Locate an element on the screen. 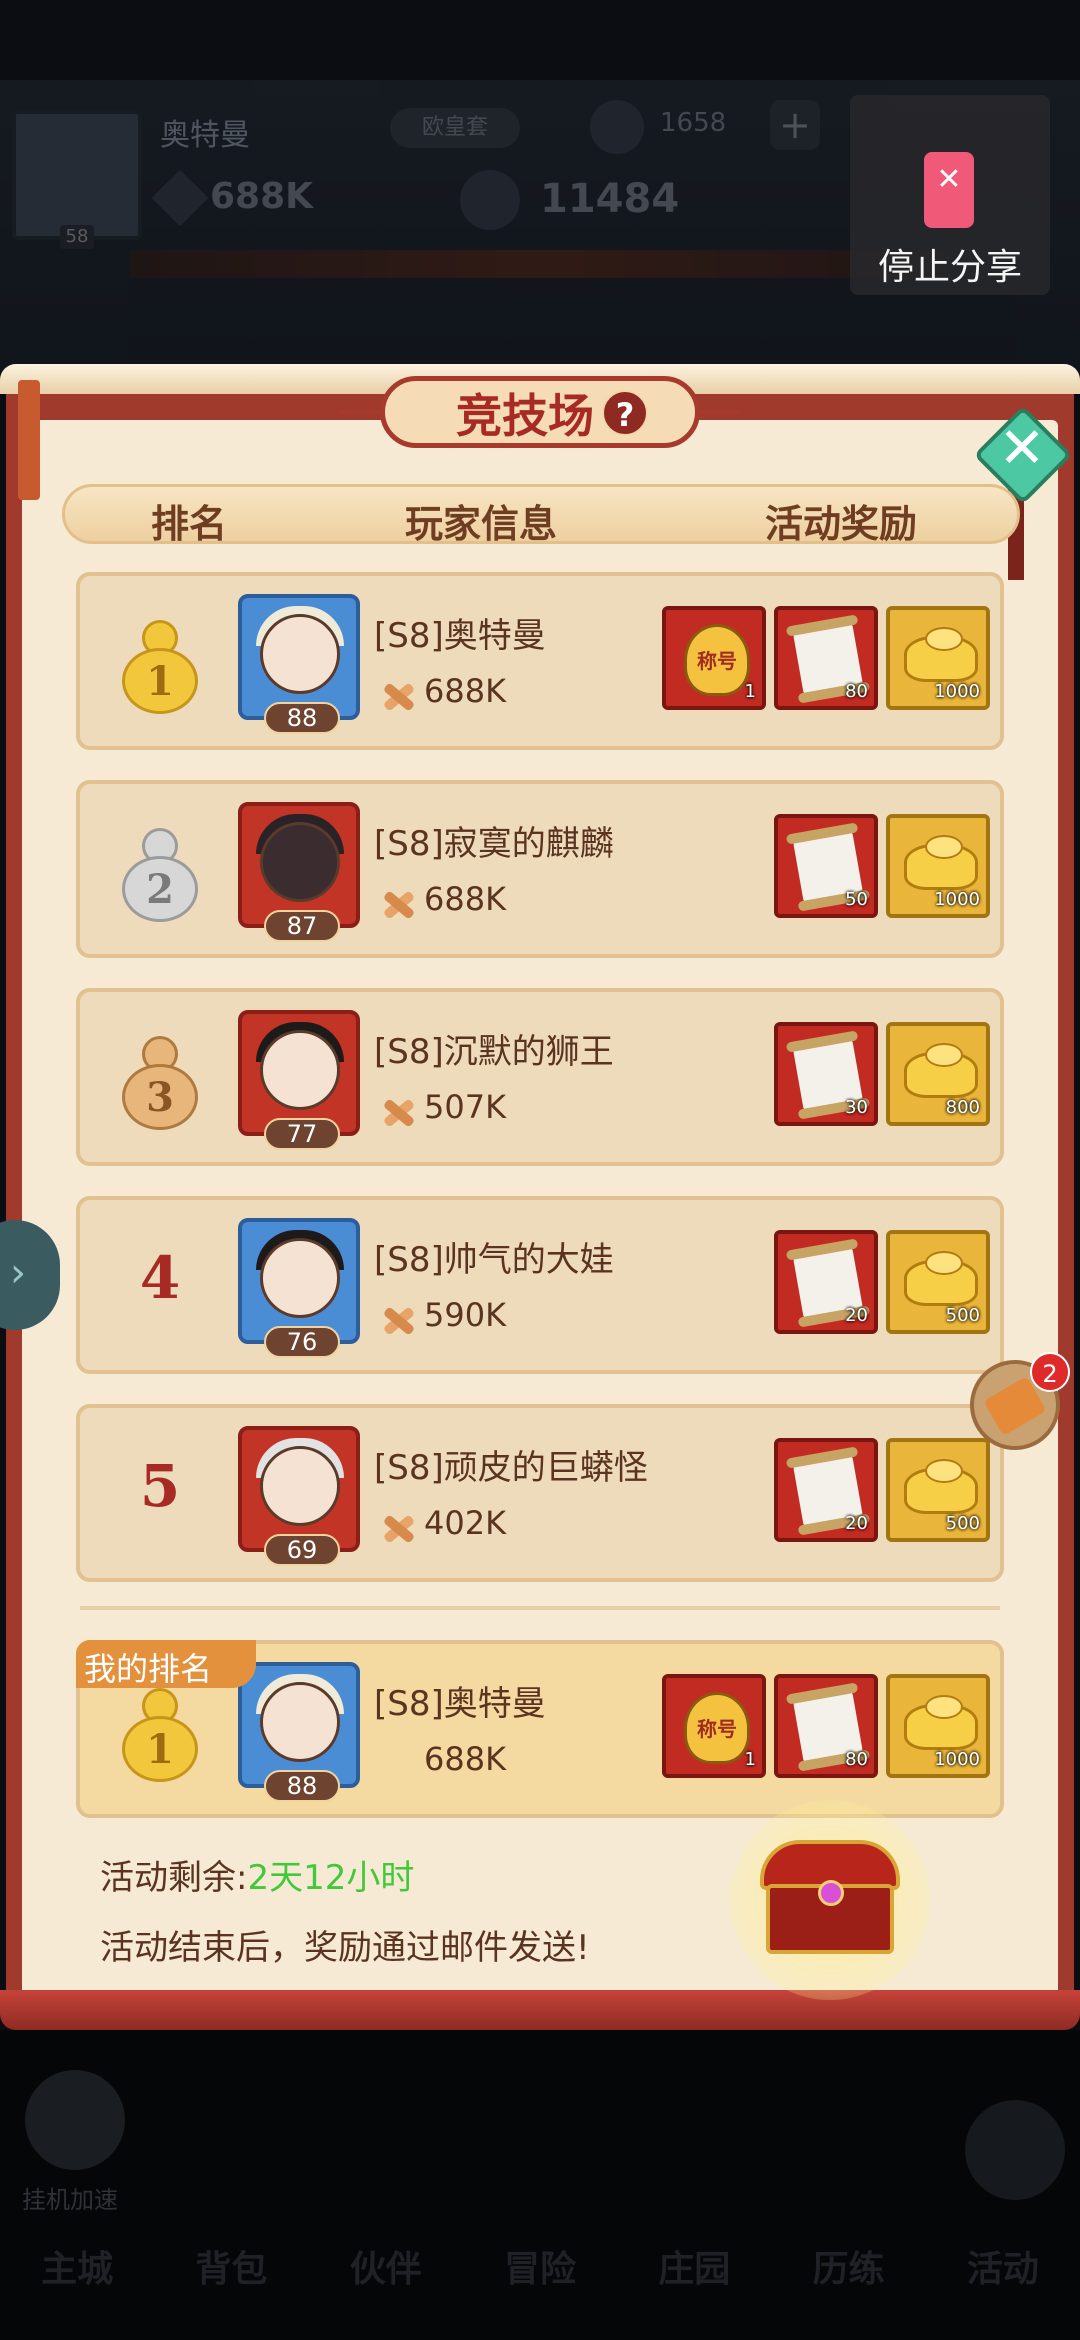 This screenshot has height=2340, width=1080. coin-count: 1658 is located at coordinates (693, 123).